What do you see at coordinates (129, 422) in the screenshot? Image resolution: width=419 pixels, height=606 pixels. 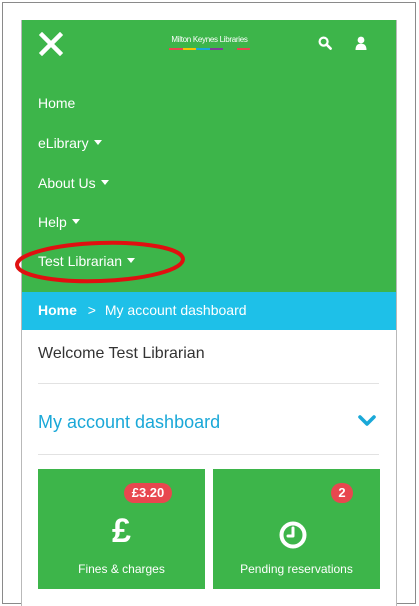 I see `dashboard-title: My account dashboard` at bounding box center [129, 422].